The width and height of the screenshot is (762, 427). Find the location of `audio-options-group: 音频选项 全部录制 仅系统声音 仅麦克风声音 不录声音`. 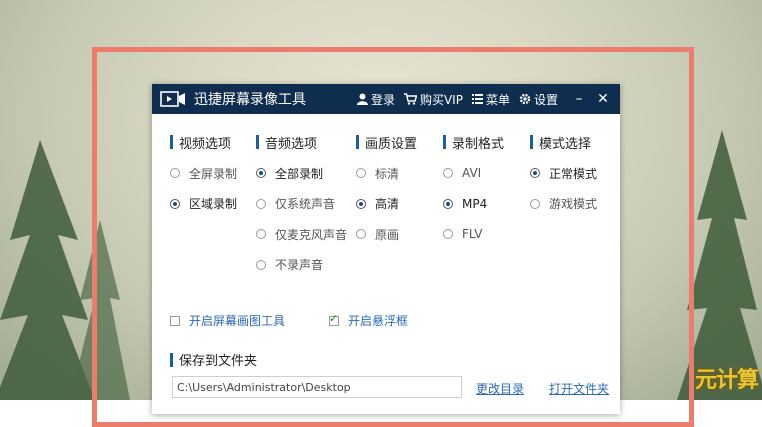

audio-options-group: 音频选项 全部录制 仅系统声音 仅麦克风声音 不录声音 is located at coordinates (301, 203).